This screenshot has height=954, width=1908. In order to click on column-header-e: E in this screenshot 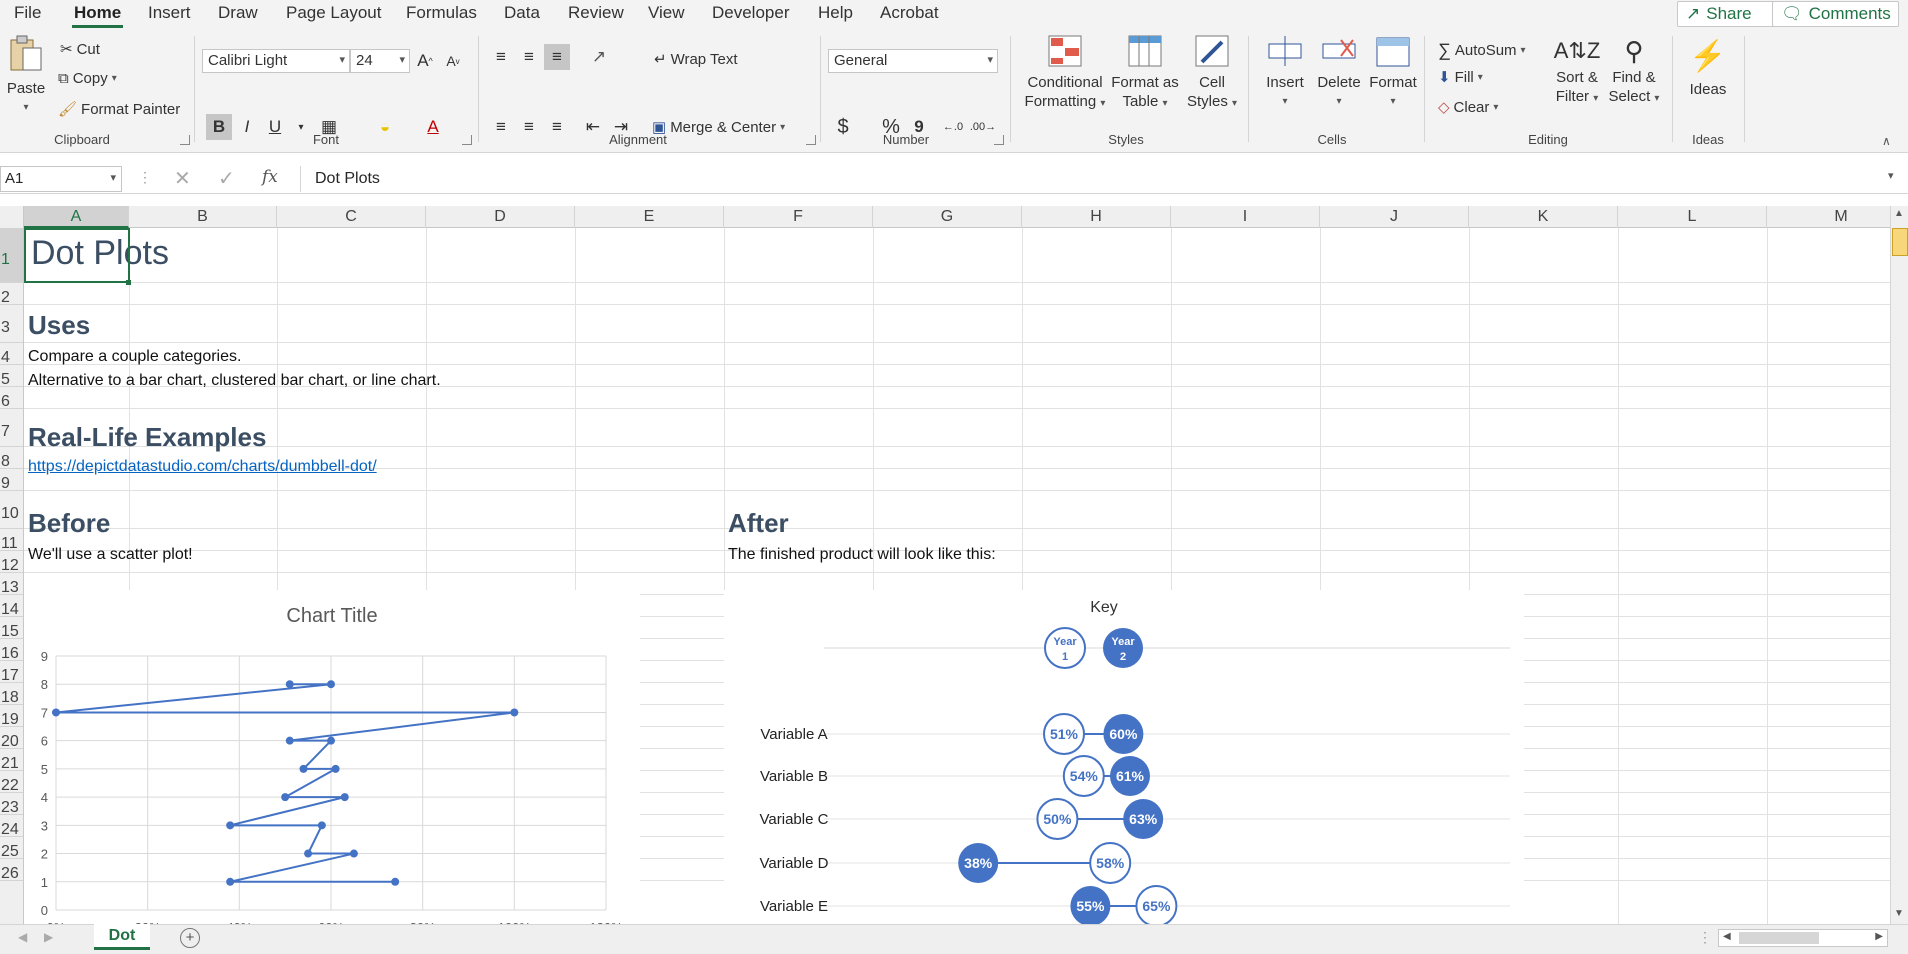, I will do `click(649, 217)`.